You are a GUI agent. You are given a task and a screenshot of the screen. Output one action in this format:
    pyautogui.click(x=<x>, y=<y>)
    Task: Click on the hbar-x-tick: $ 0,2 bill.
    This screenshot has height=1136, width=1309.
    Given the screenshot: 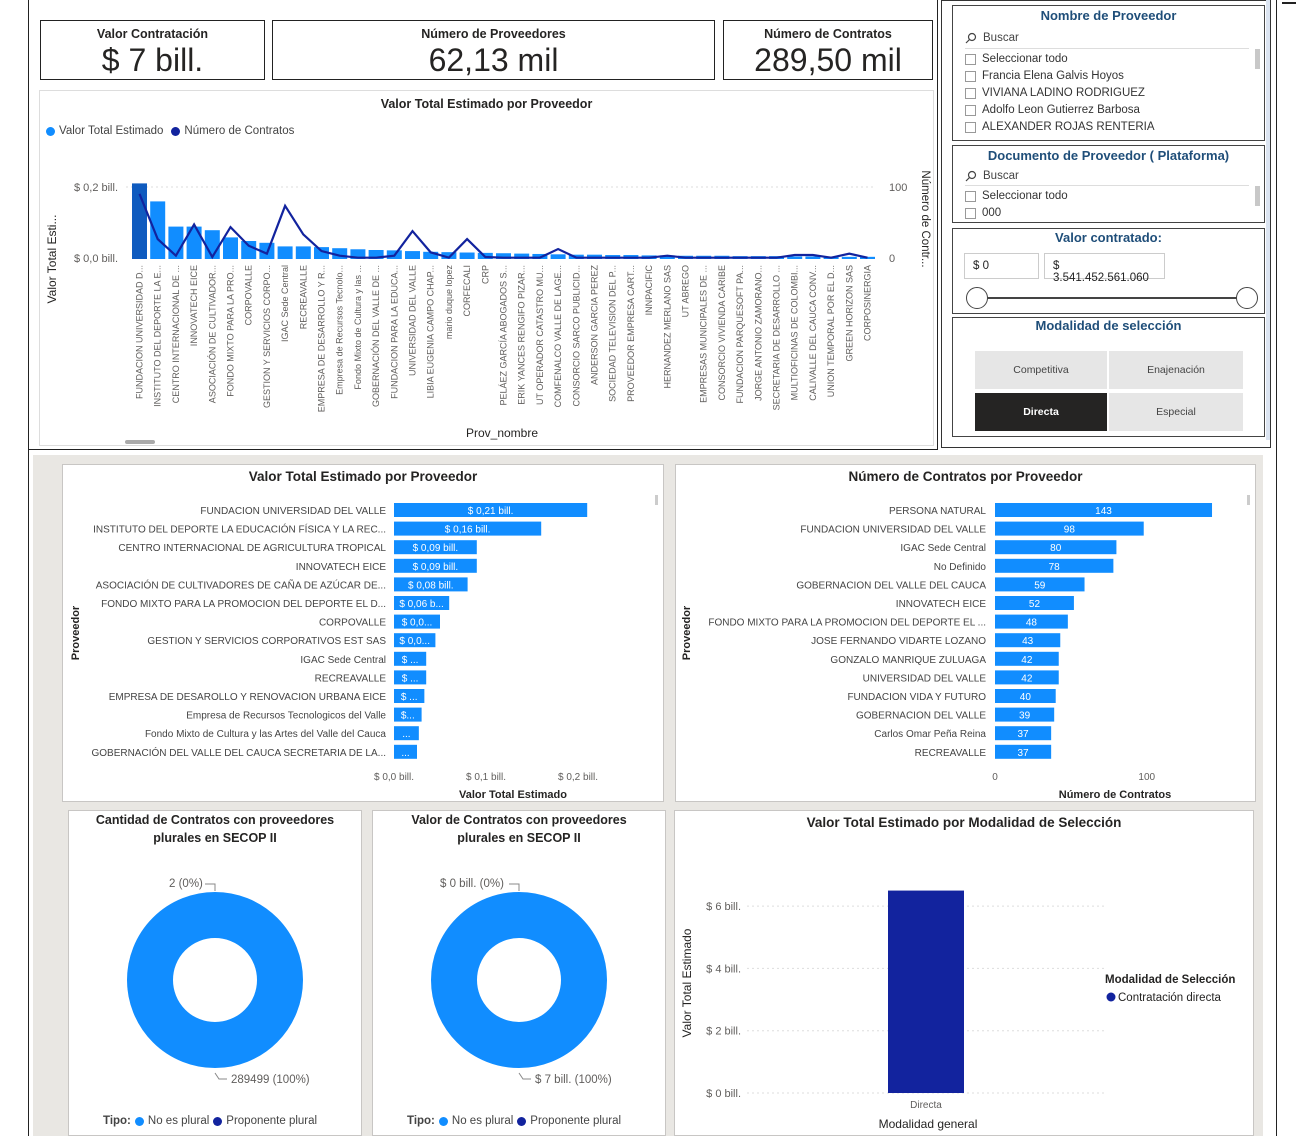 What is the action you would take?
    pyautogui.click(x=578, y=777)
    